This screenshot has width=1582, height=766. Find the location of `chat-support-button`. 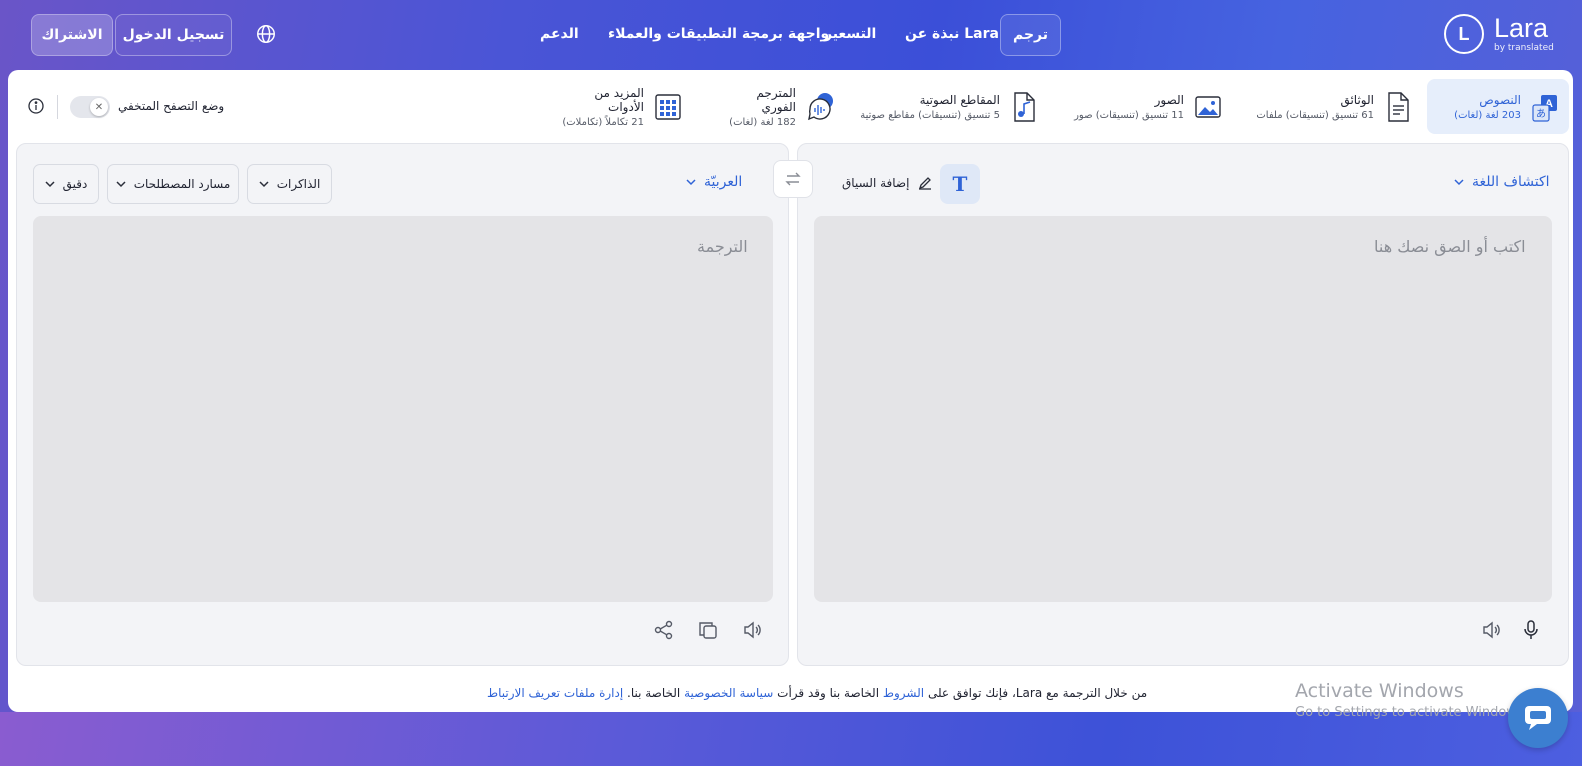

chat-support-button is located at coordinates (1538, 718).